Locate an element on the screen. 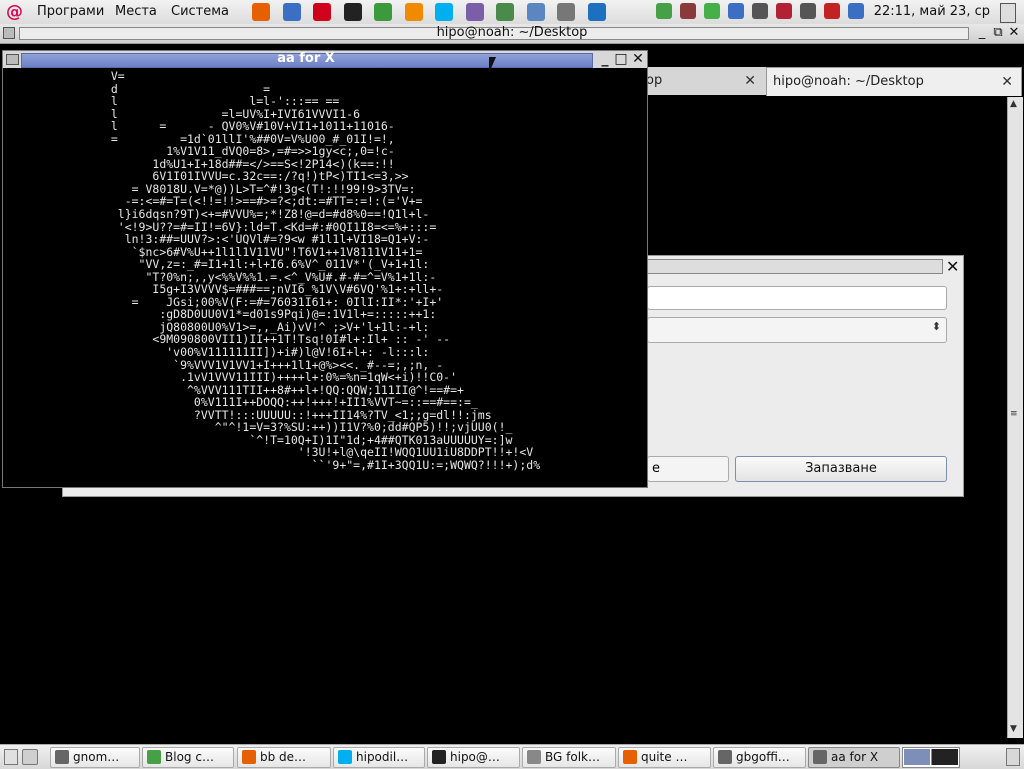 The image size is (1024, 769). notification-icon is located at coordinates (832, 11).